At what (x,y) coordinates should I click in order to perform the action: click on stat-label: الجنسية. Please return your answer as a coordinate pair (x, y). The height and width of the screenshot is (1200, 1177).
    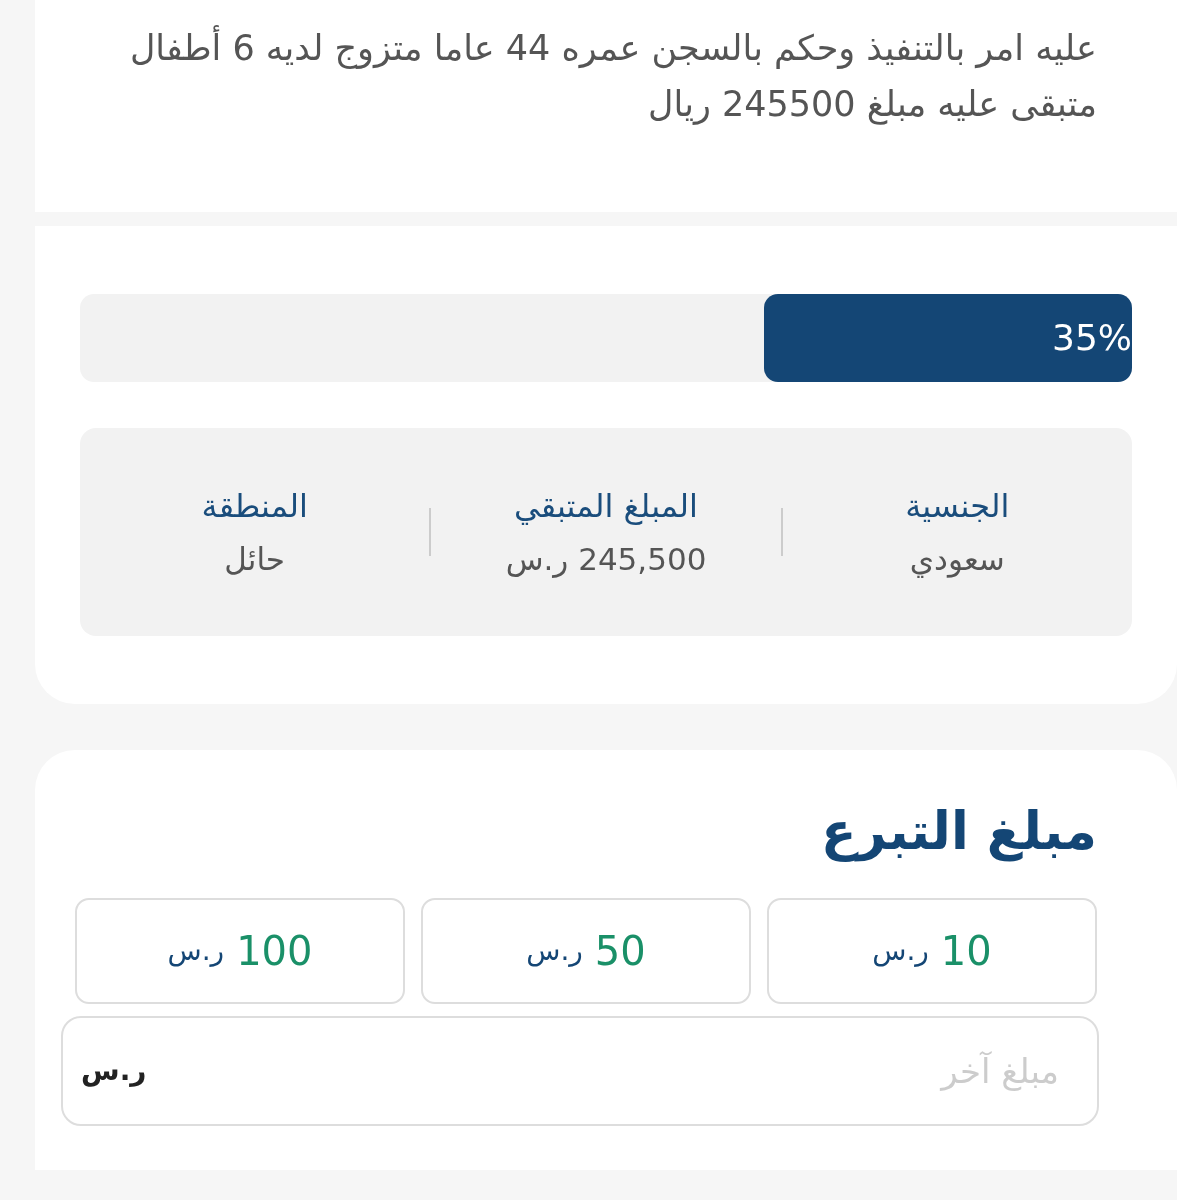
    Looking at the image, I should click on (957, 506).